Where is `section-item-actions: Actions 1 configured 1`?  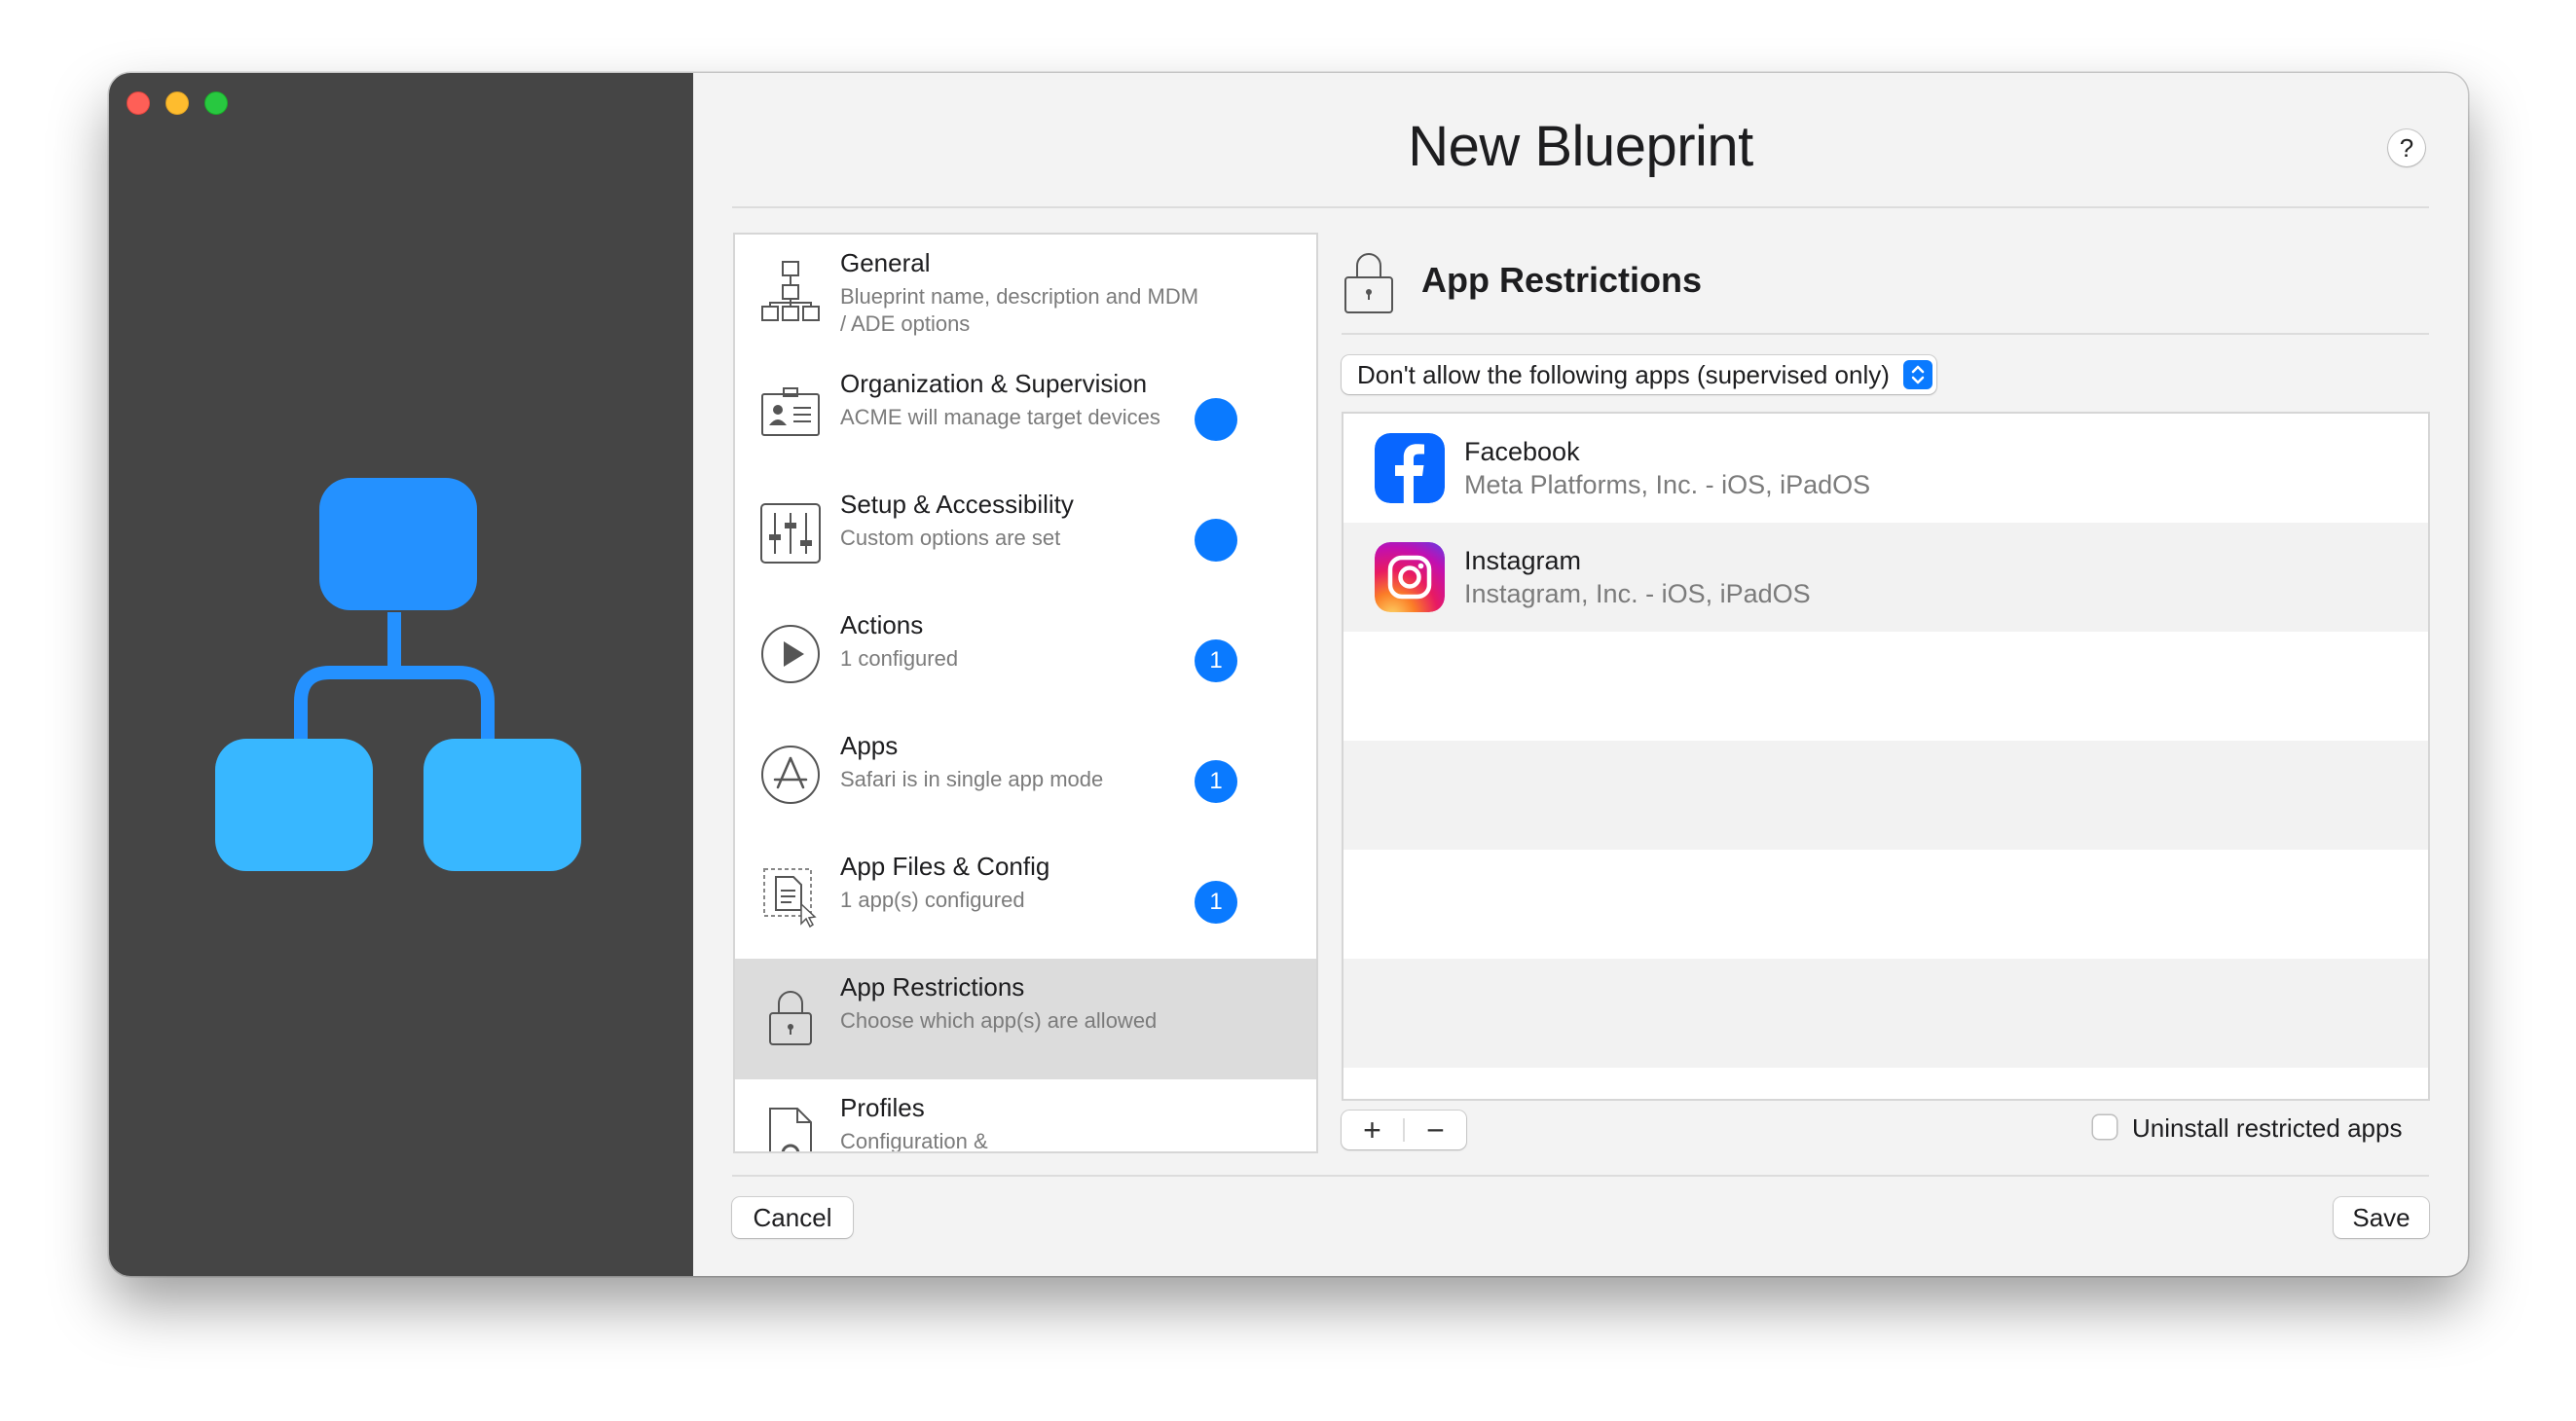 section-item-actions: Actions 1 configured 1 is located at coordinates (1025, 657).